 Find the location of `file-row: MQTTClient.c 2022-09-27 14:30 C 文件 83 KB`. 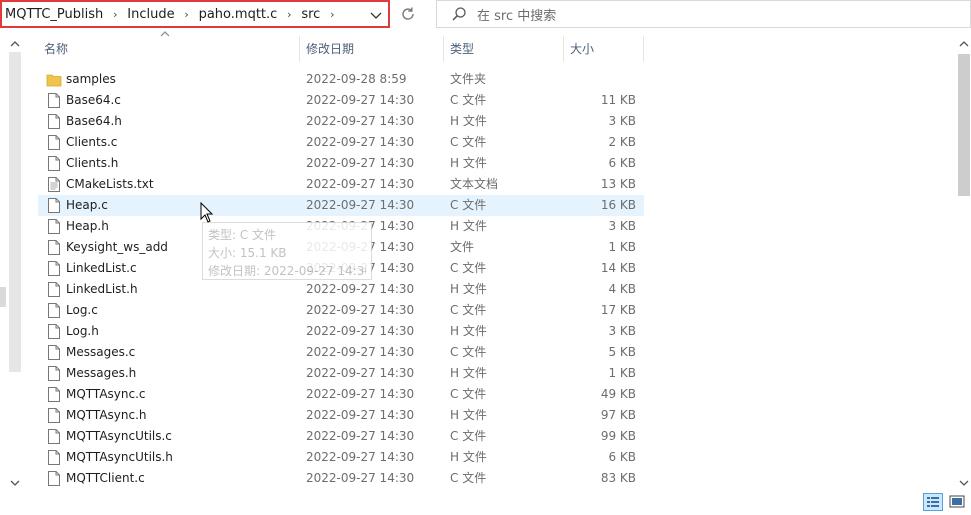

file-row: MQTTClient.c 2022-09-27 14:30 C 文件 83 KB is located at coordinates (341, 478).